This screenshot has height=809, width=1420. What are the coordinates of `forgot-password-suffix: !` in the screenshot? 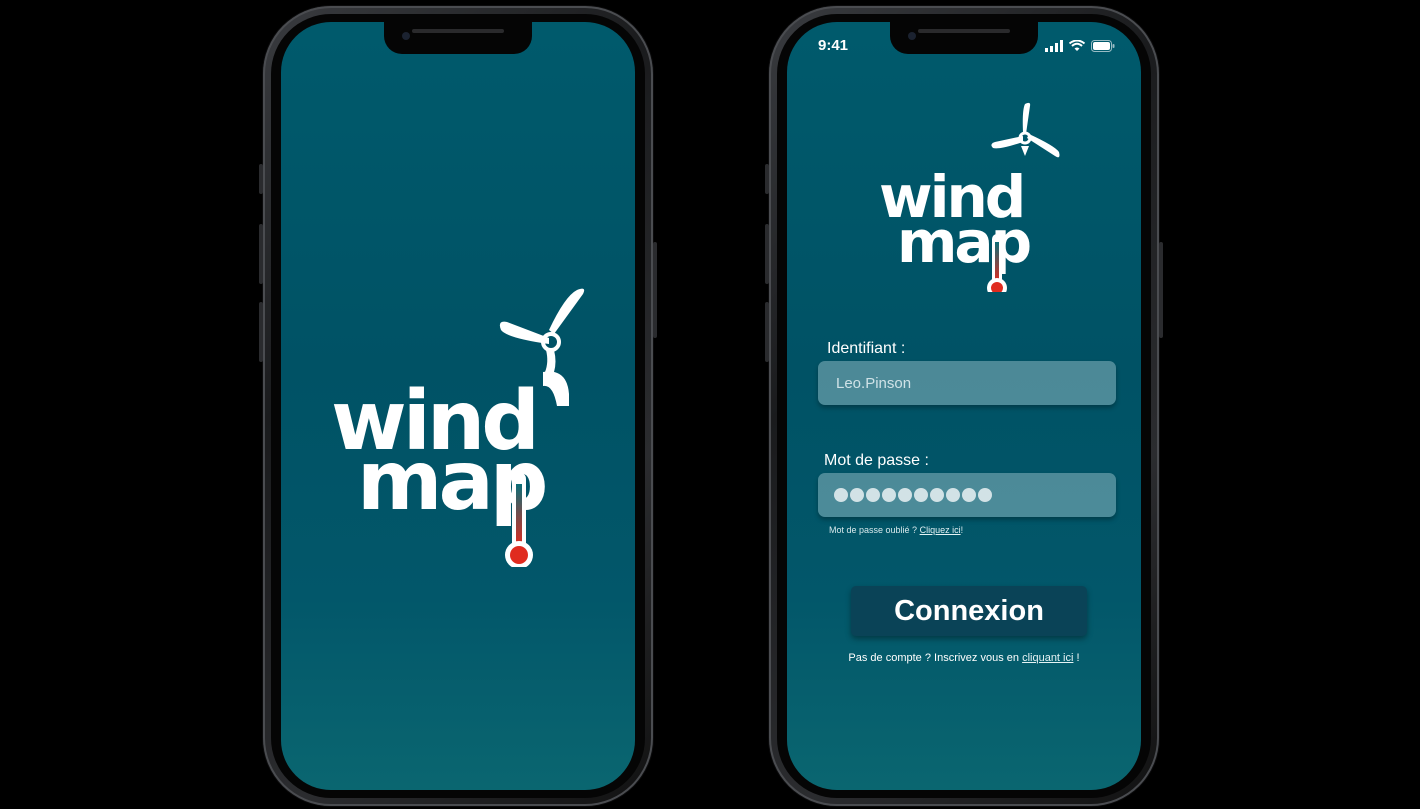 It's located at (962, 530).